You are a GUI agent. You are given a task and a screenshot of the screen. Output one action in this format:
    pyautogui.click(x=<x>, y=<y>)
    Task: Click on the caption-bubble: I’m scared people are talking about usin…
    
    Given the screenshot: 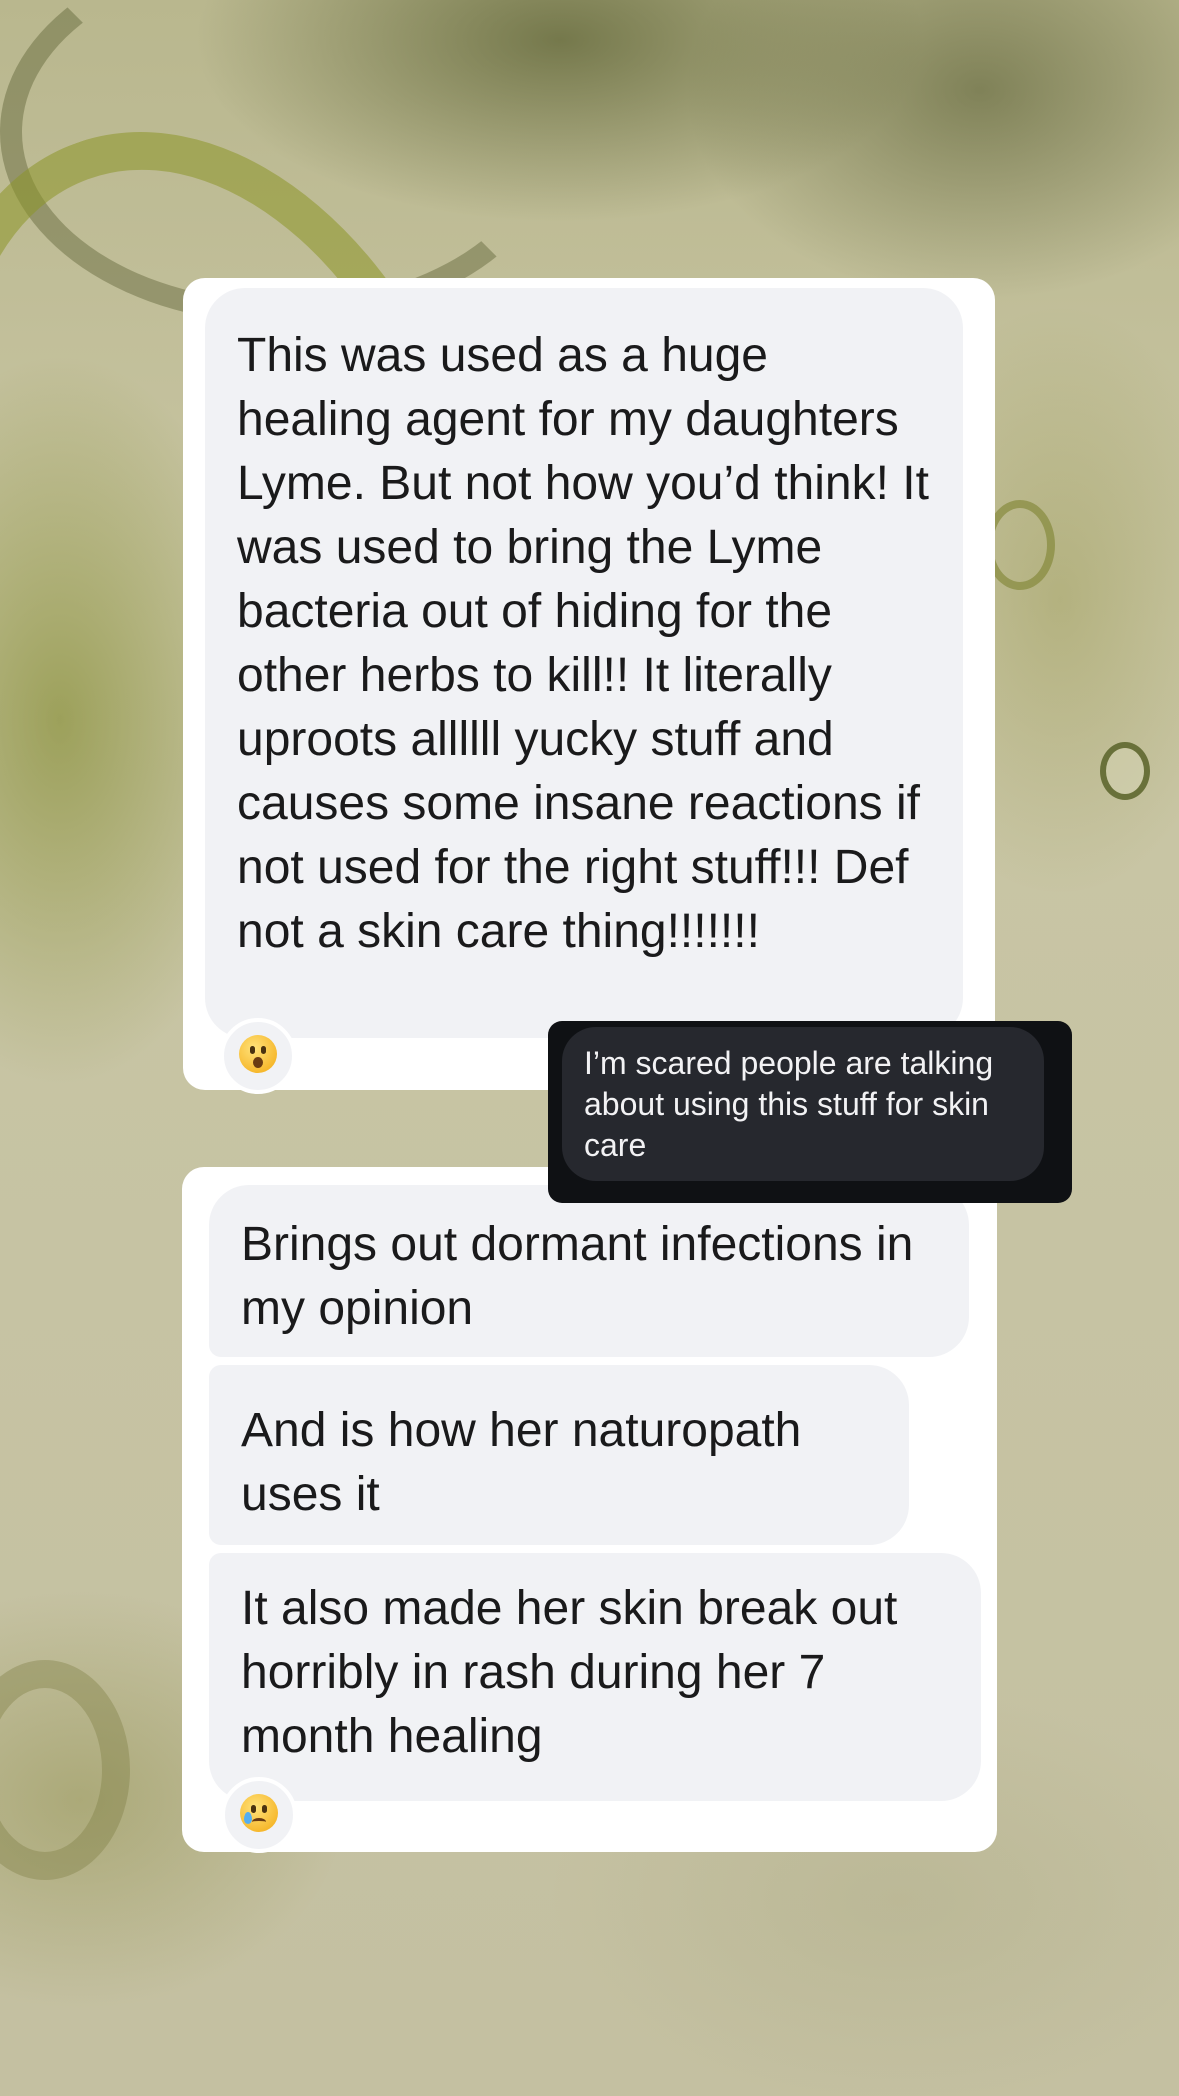 What is the action you would take?
    pyautogui.click(x=803, y=1104)
    